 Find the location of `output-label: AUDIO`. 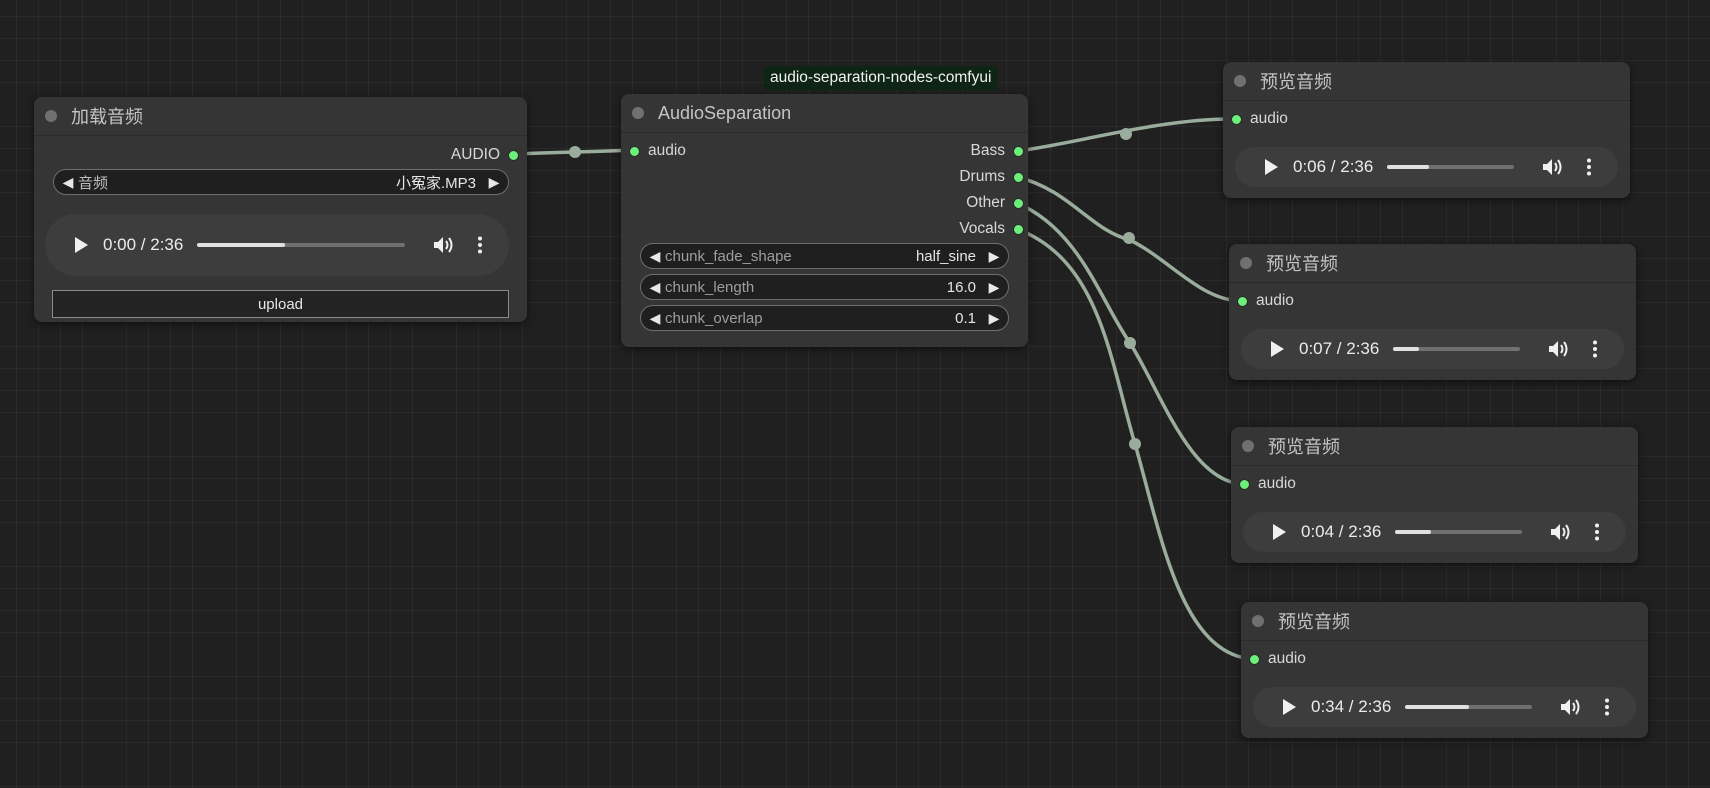

output-label: AUDIO is located at coordinates (475, 154).